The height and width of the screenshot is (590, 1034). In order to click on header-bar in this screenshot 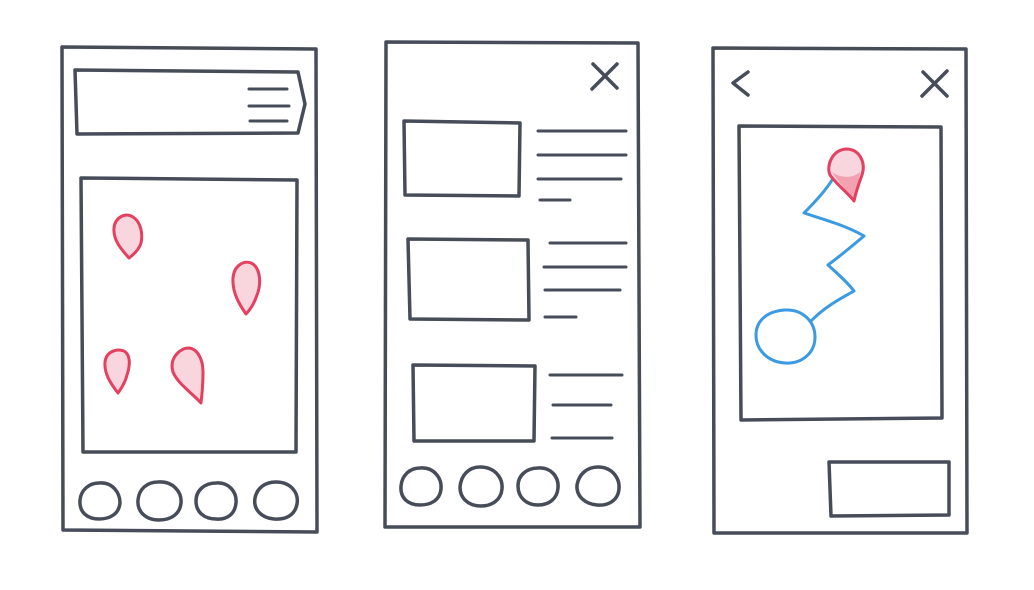, I will do `click(190, 102)`.